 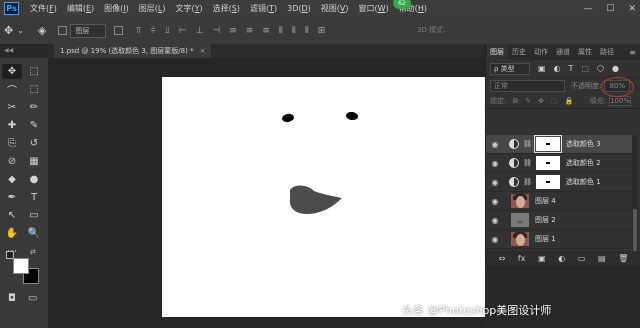 I want to click on layer-row: ◉ ⛓ 选取颜色 1, so click(x=559, y=182).